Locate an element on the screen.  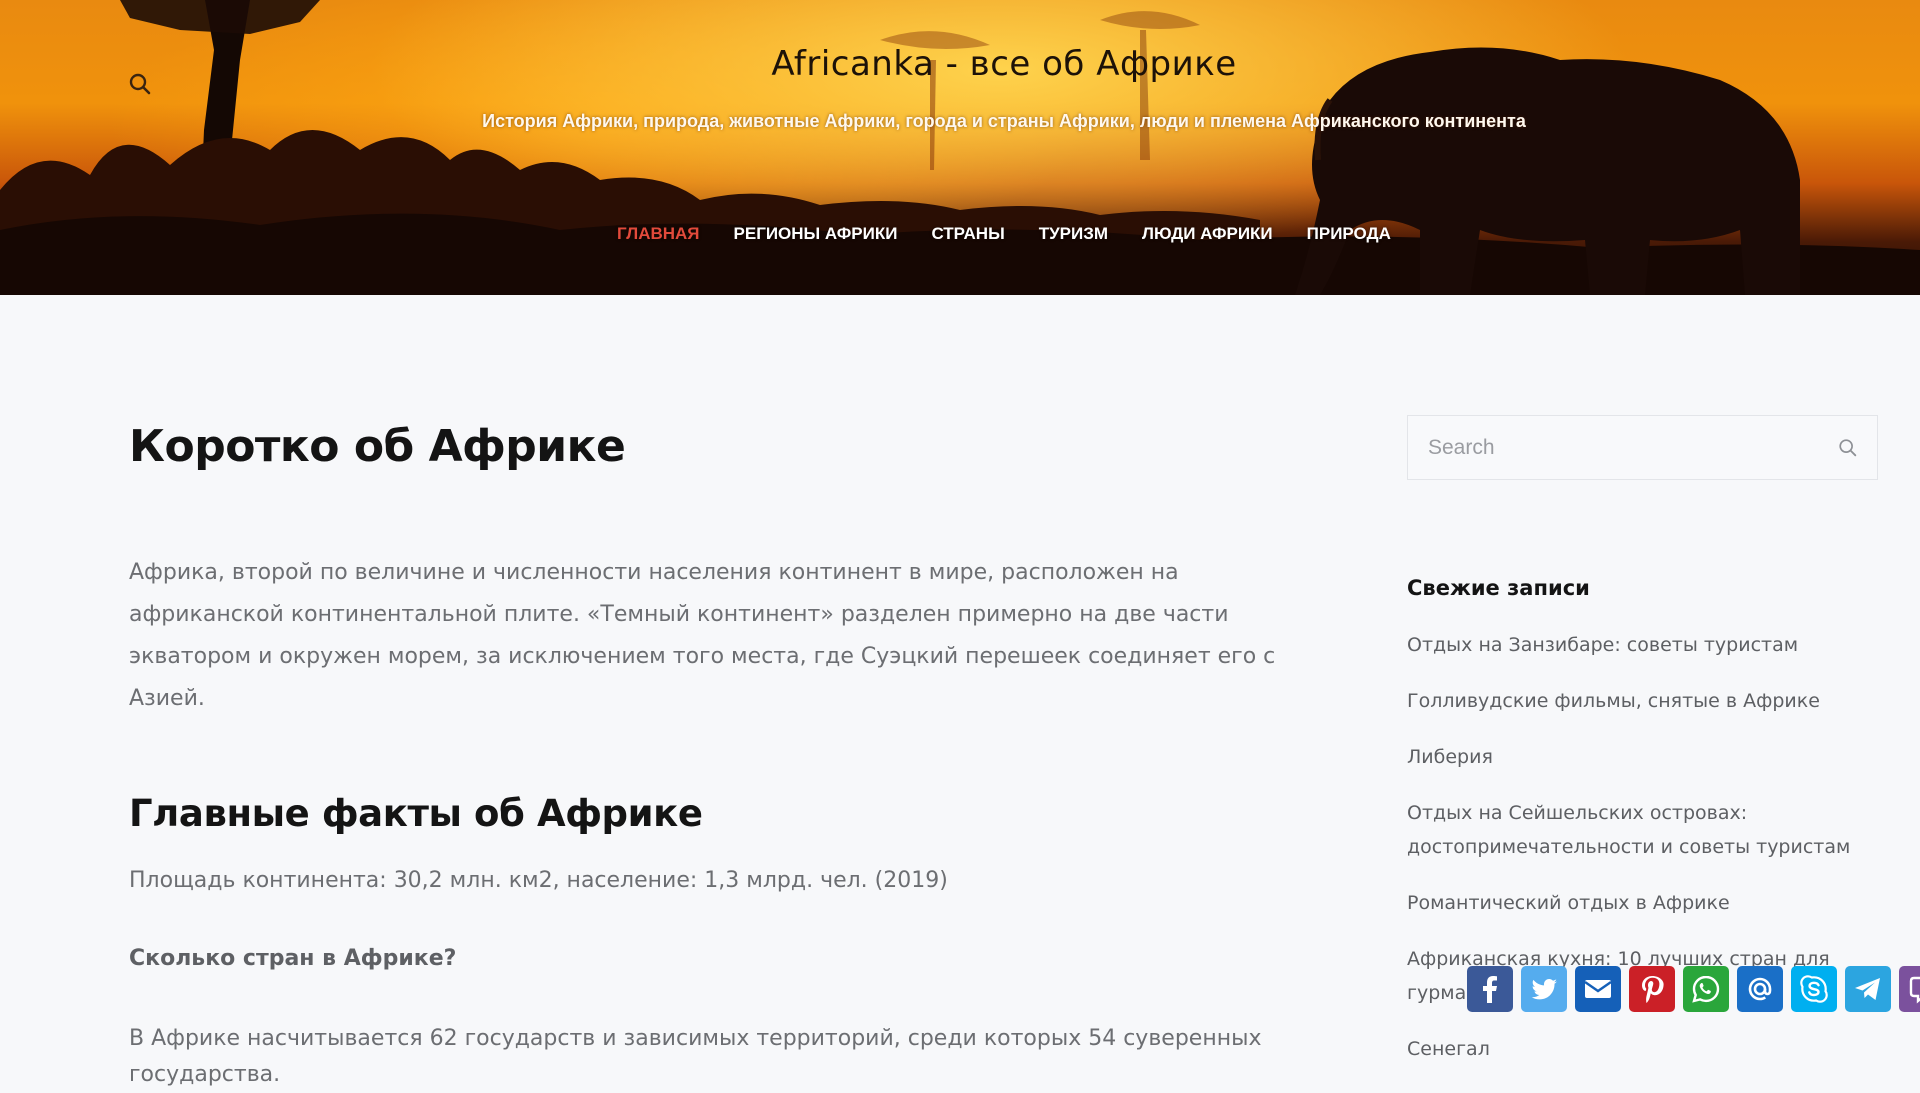
recent-posts-title: Свежие записи is located at coordinates (1498, 588).